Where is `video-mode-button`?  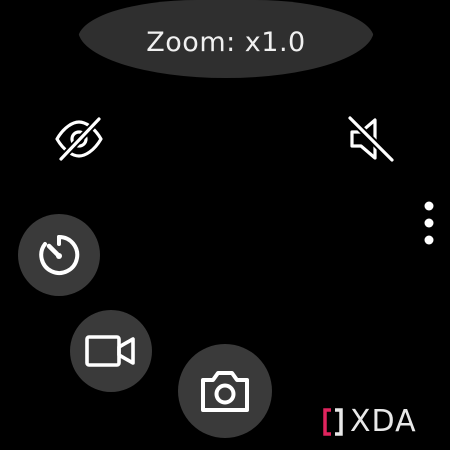 video-mode-button is located at coordinates (111, 351).